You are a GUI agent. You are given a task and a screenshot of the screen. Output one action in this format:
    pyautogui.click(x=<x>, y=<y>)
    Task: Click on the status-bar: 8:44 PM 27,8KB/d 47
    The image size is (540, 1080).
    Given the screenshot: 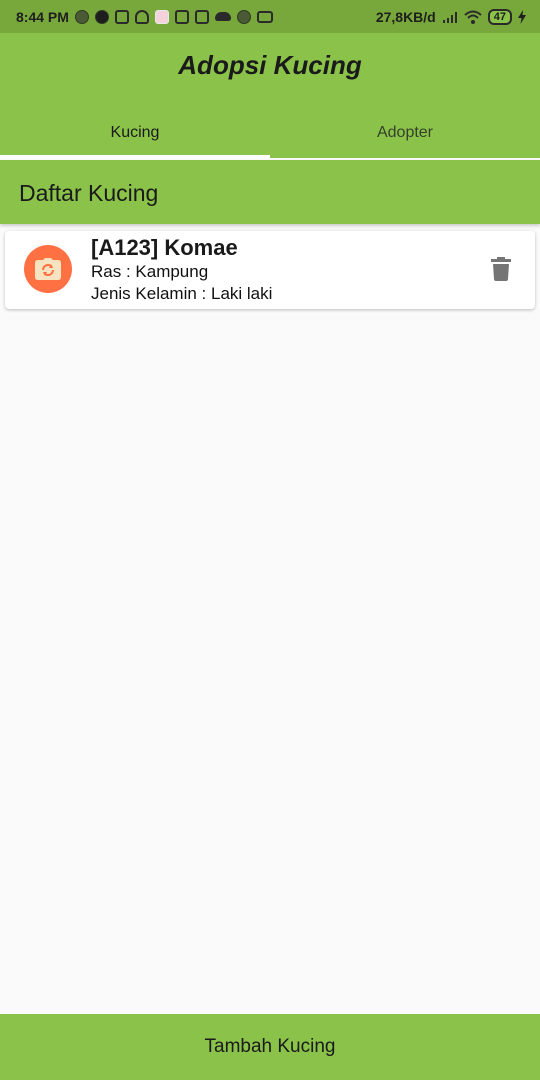 What is the action you would take?
    pyautogui.click(x=270, y=16)
    